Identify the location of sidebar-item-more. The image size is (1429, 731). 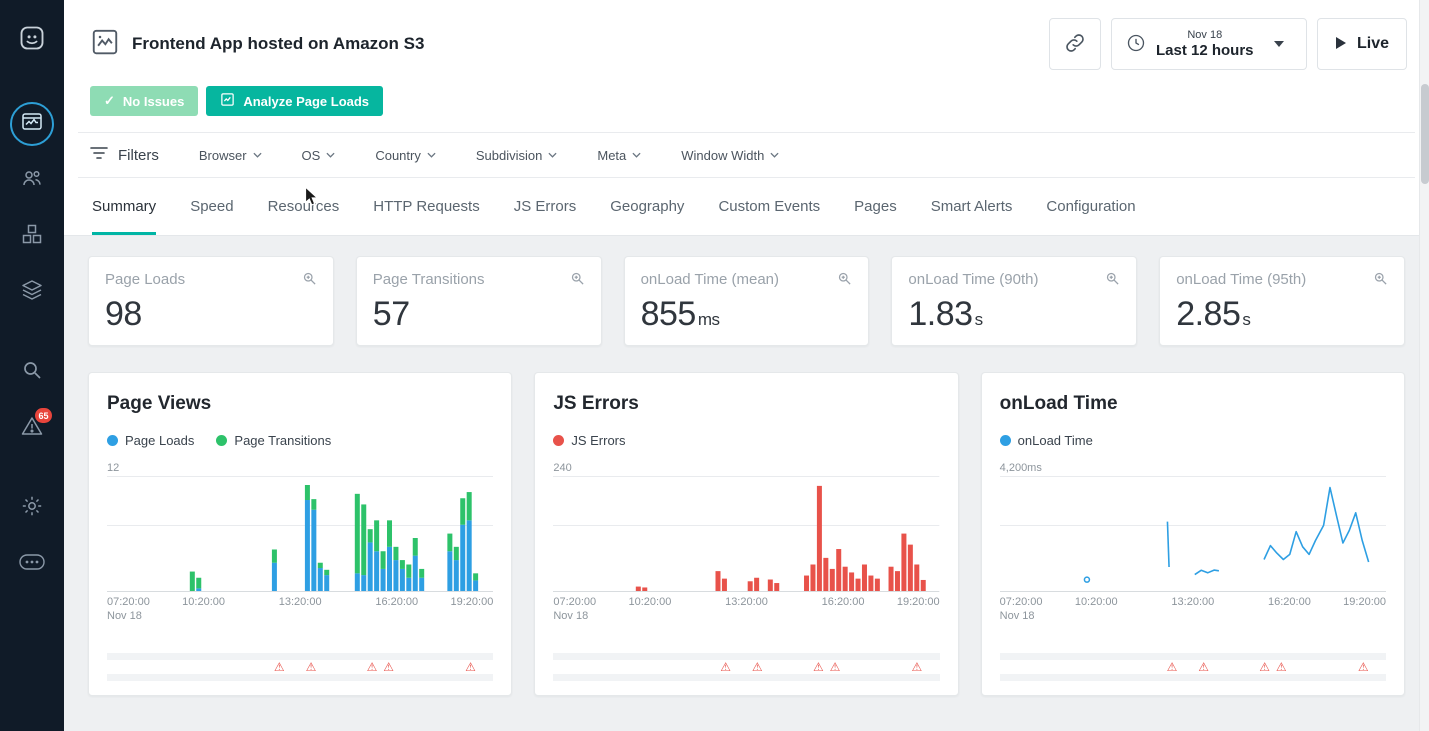
(32, 564).